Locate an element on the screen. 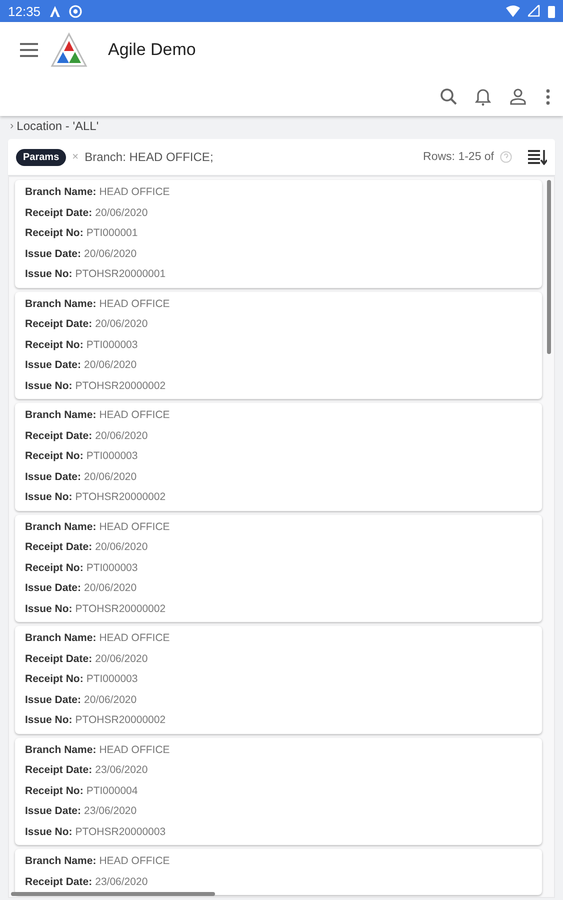  menu-icon is located at coordinates (29, 50).